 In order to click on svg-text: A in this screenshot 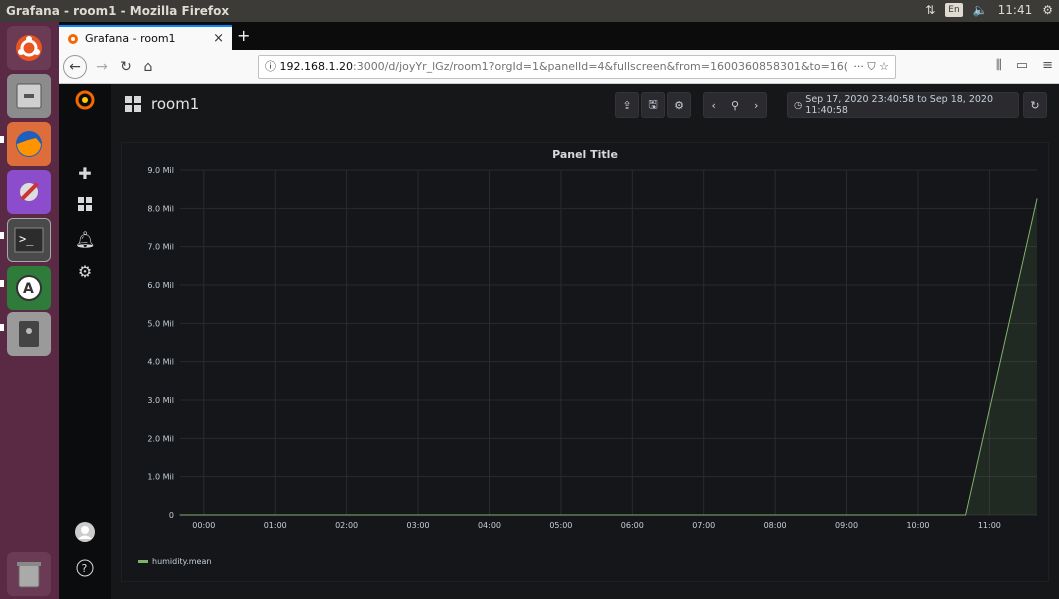, I will do `click(28, 289)`.